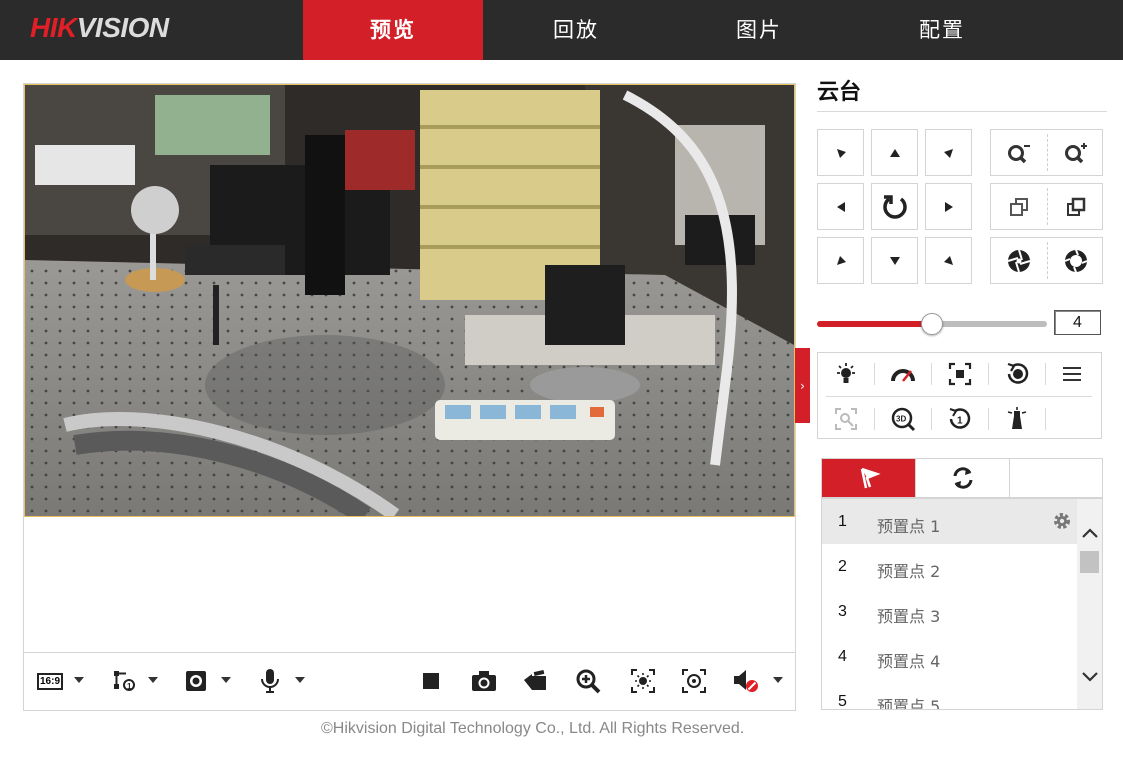 The image size is (1123, 757). I want to click on wiper-icon, so click(903, 375).